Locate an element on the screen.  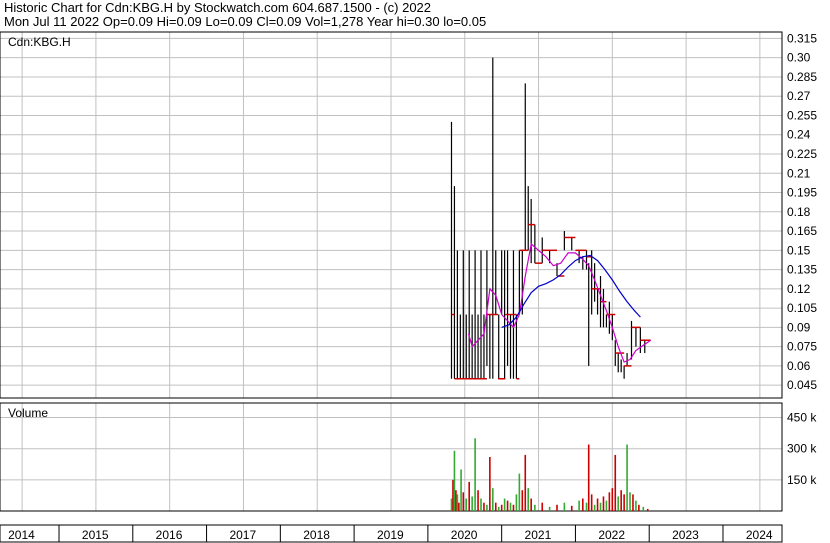
price-tick-label: 0.12 is located at coordinates (799, 289).